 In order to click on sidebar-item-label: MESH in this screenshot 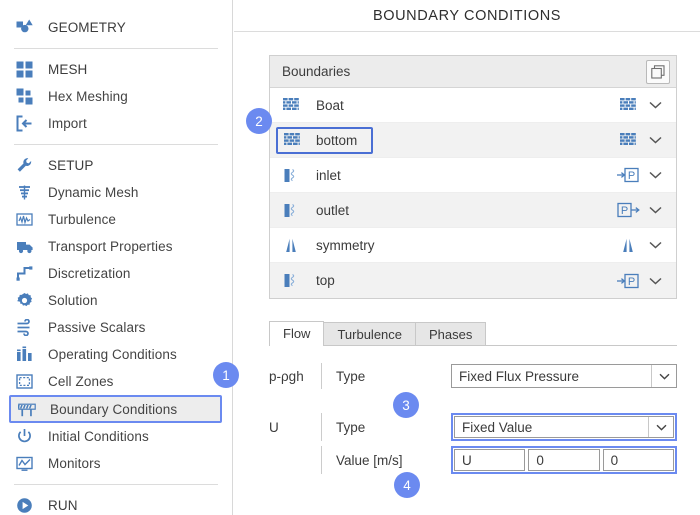, I will do `click(68, 69)`.